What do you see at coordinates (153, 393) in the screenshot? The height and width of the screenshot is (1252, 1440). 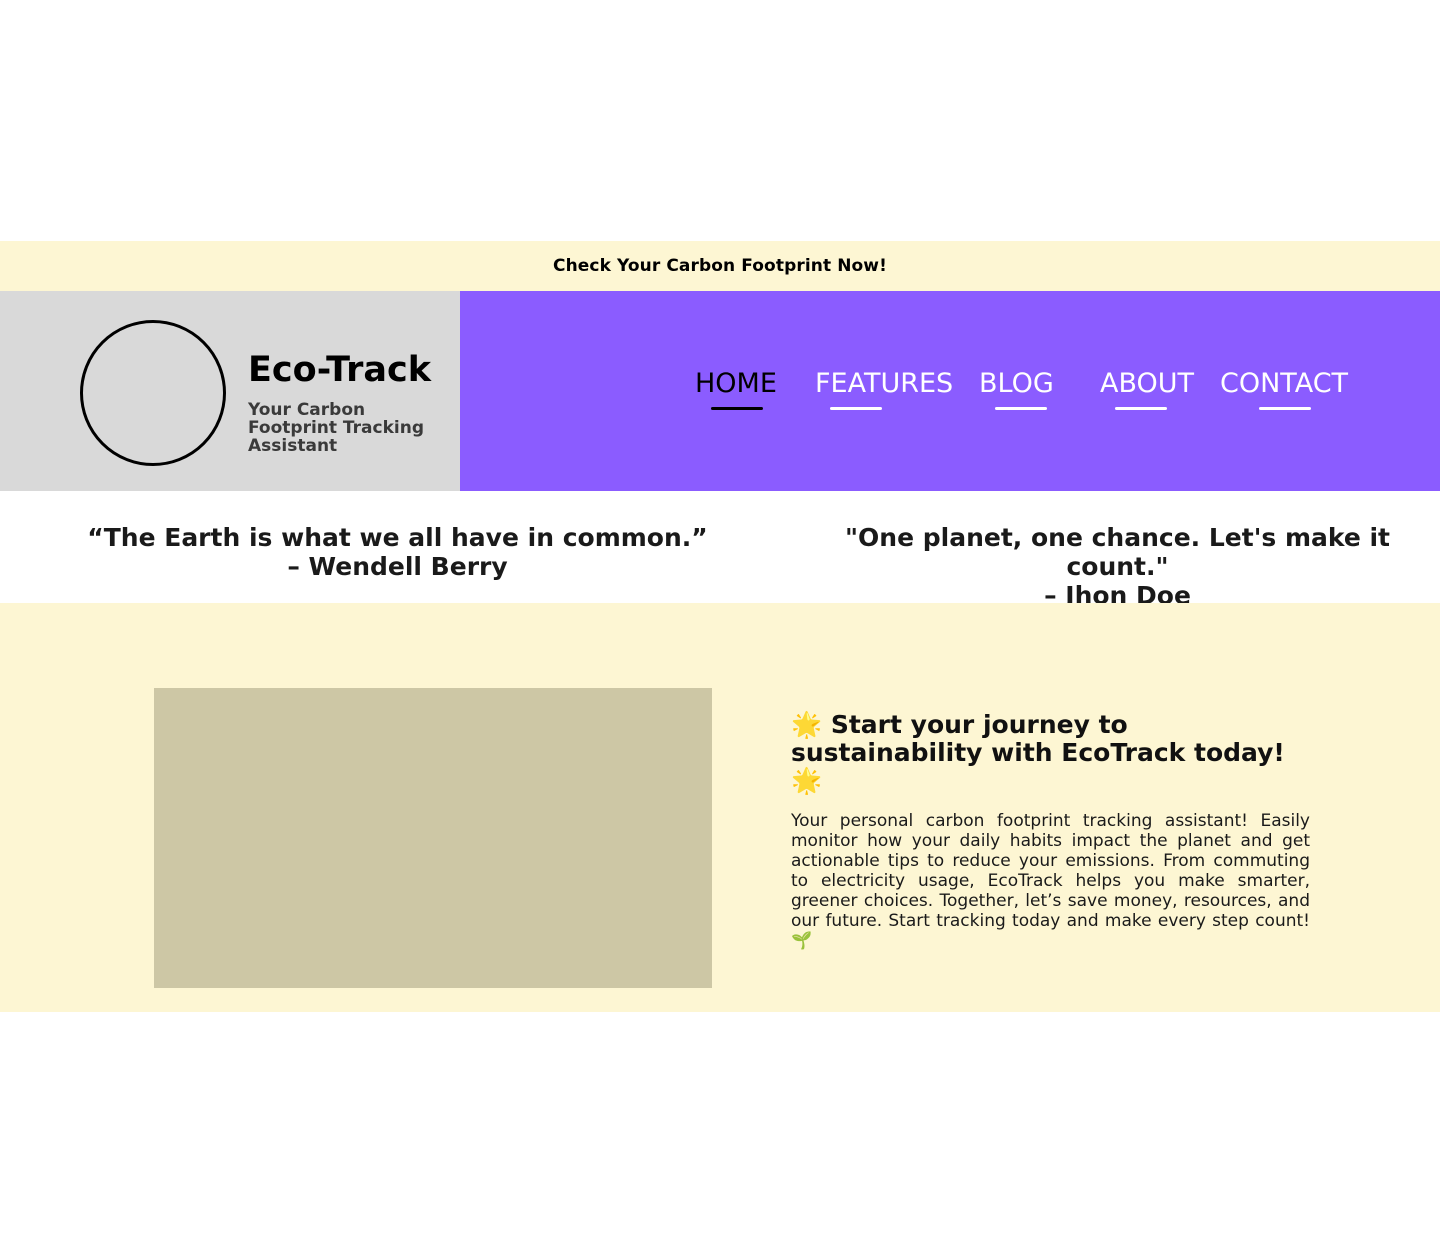 I see `circle-logo-icon` at bounding box center [153, 393].